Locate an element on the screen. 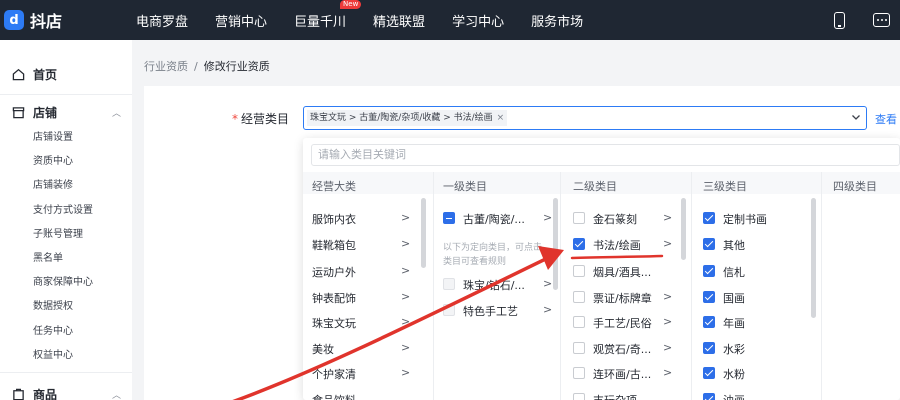 The width and height of the screenshot is (900, 400). list-item: 珠宝文玩 is located at coordinates (334, 323).